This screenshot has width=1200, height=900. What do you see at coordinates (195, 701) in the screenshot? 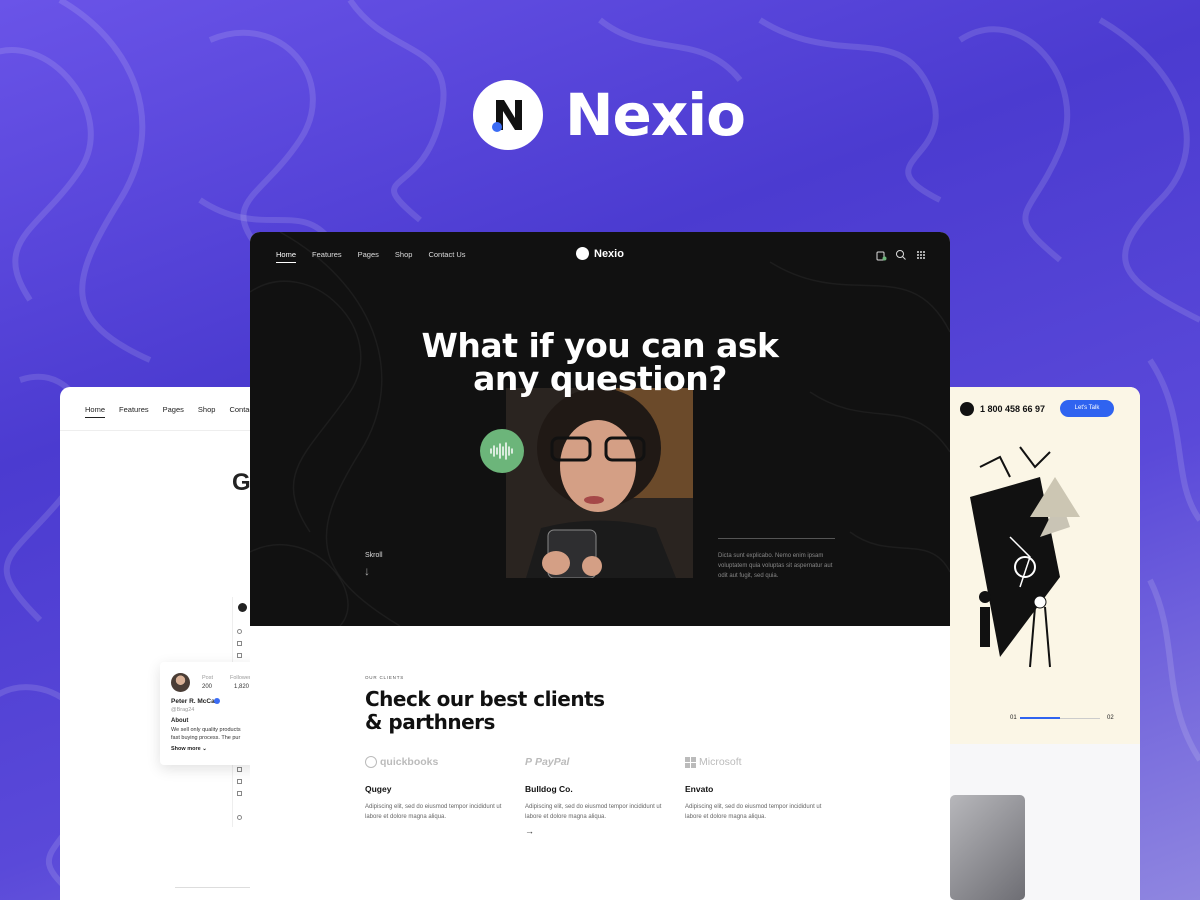
I see `profile-name: Peter R. McCall` at bounding box center [195, 701].